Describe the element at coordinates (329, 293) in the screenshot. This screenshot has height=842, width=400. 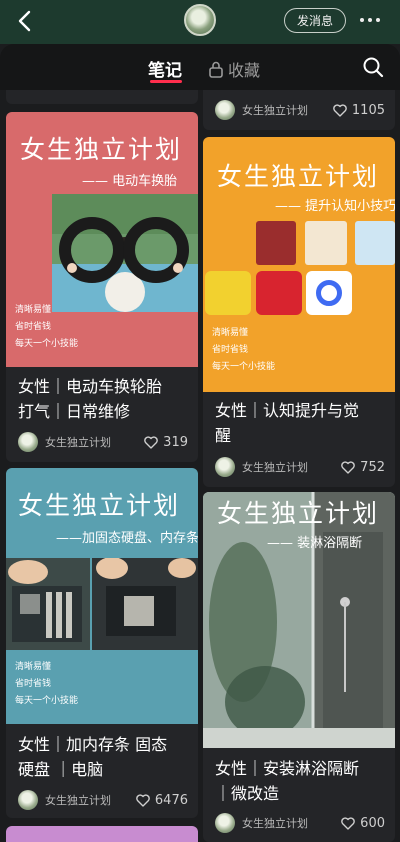
I see `app-icon-ring` at that location.